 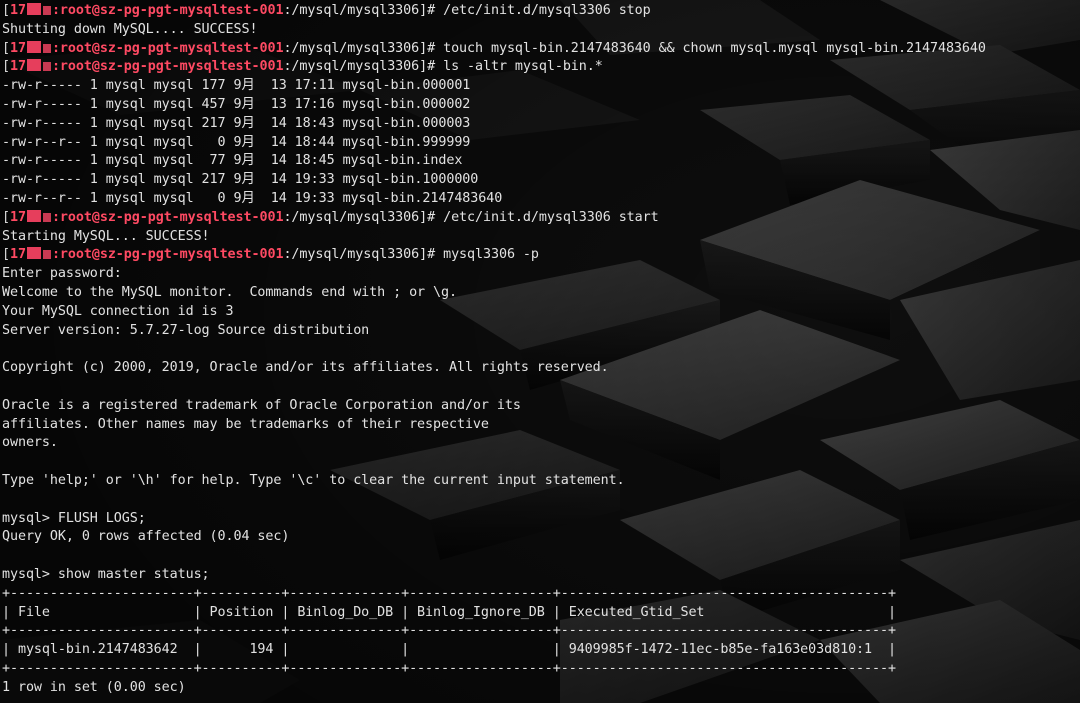 What do you see at coordinates (118, 311) in the screenshot?
I see `output-line: Your MySQL connection id is 3` at bounding box center [118, 311].